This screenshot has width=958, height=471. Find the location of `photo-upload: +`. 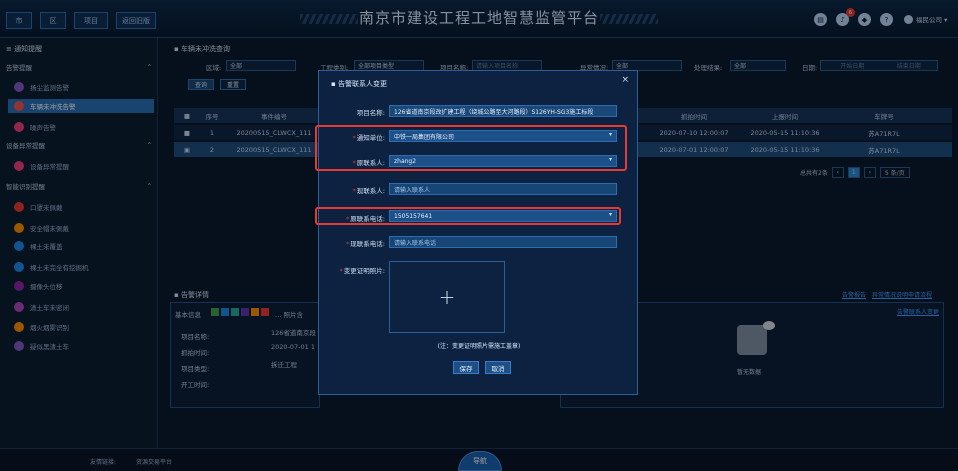

photo-upload: + is located at coordinates (447, 297).